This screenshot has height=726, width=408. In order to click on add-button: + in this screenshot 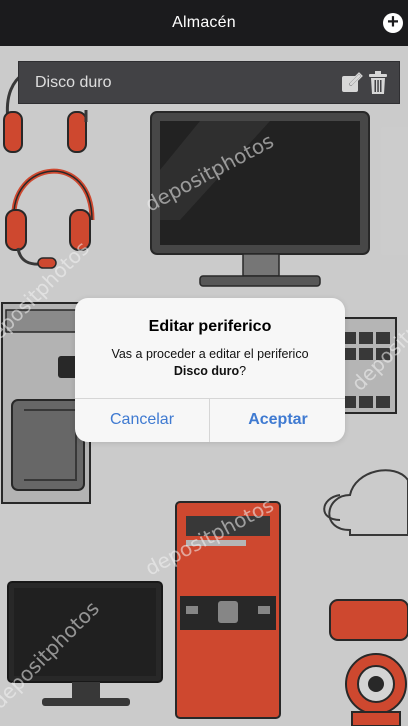, I will do `click(393, 22)`.